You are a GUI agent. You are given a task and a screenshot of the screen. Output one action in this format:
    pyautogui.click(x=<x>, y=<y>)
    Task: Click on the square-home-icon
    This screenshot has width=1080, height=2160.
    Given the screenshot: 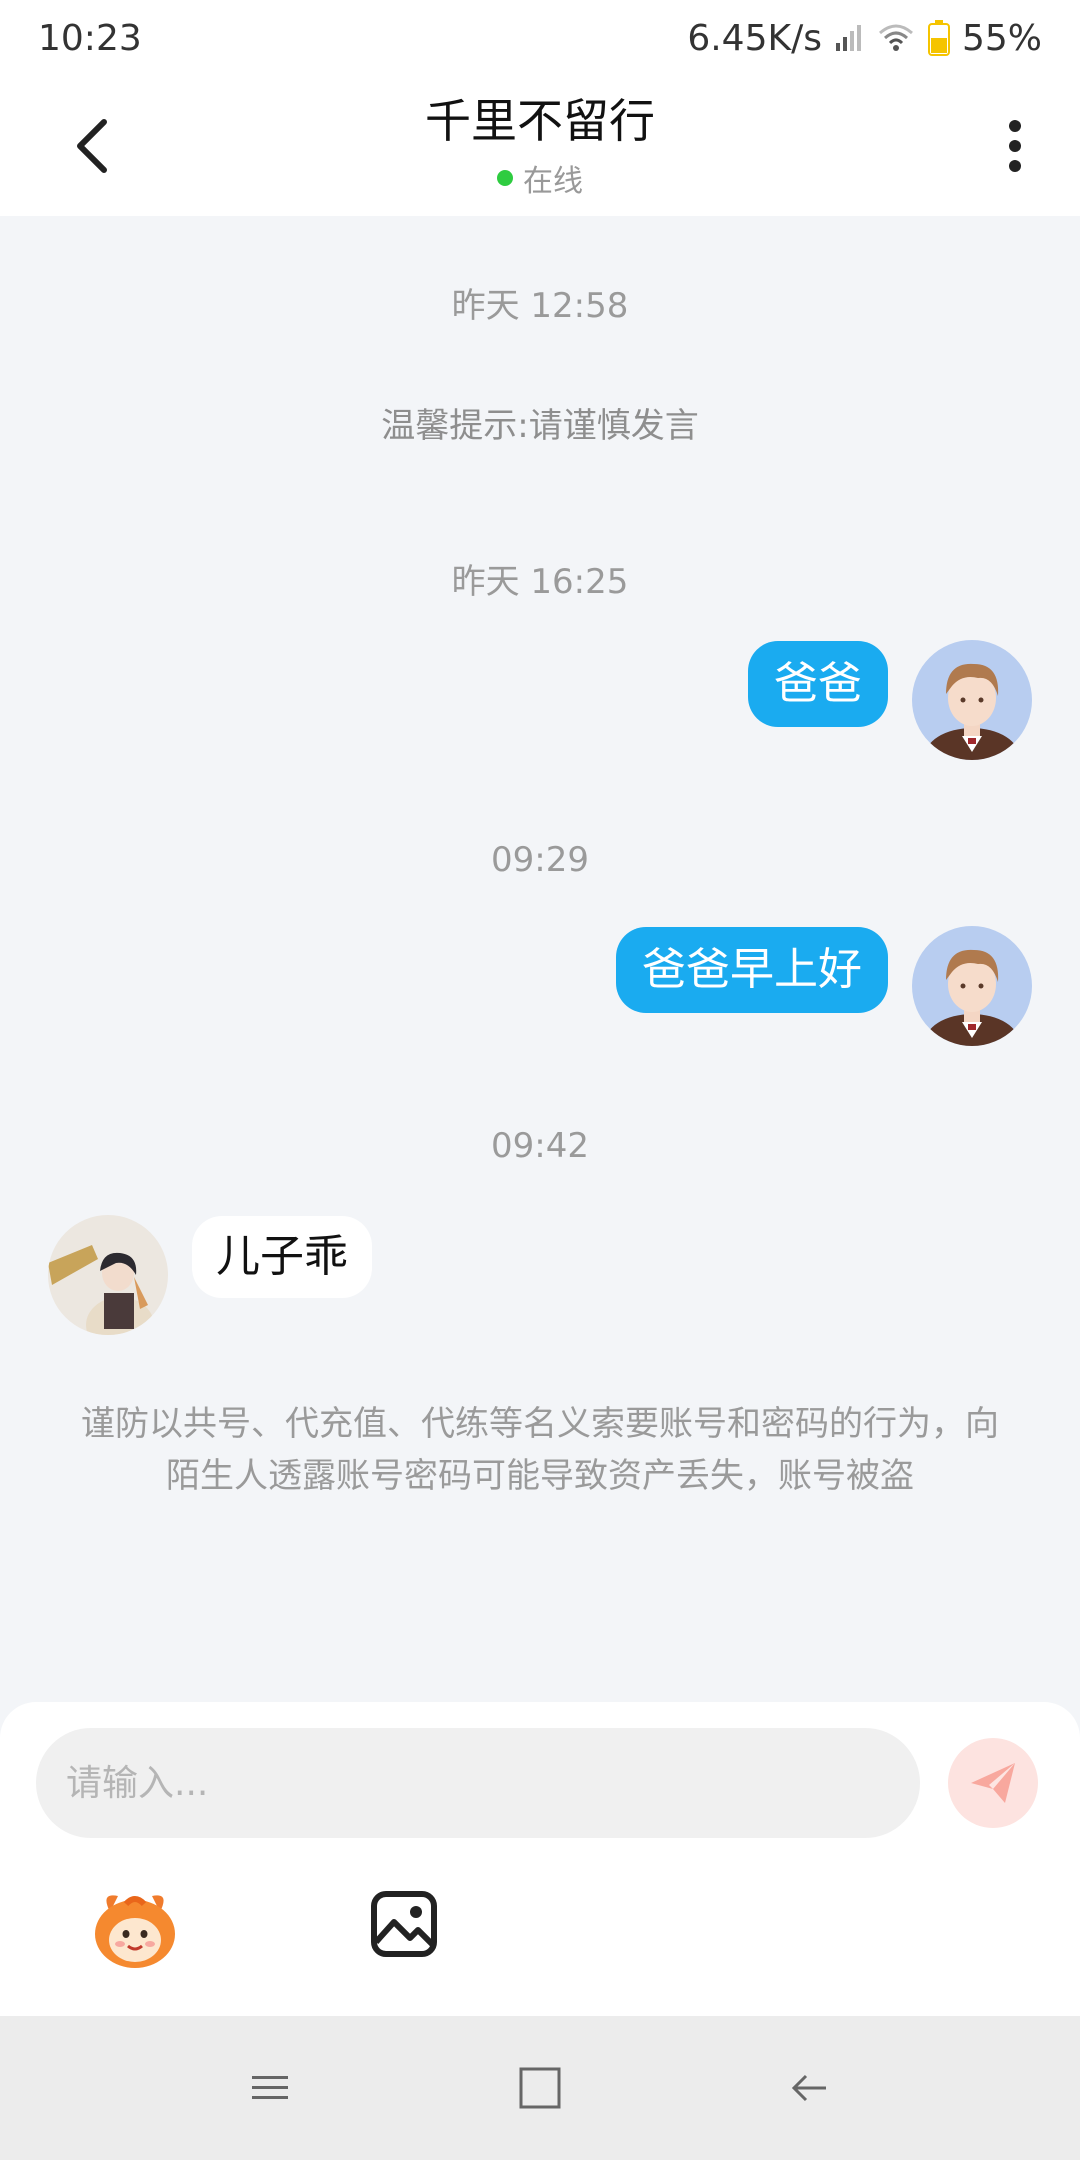 What is the action you would take?
    pyautogui.click(x=540, y=2088)
    